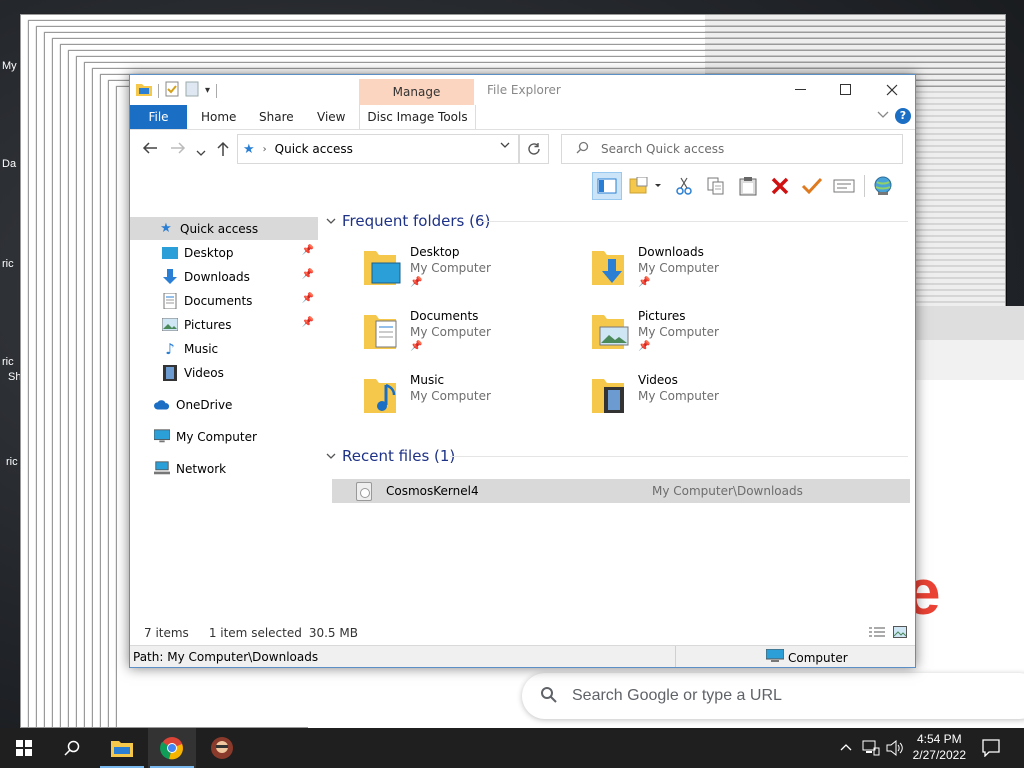  I want to click on sidebar-item-my-computer: My Computer, so click(224, 436).